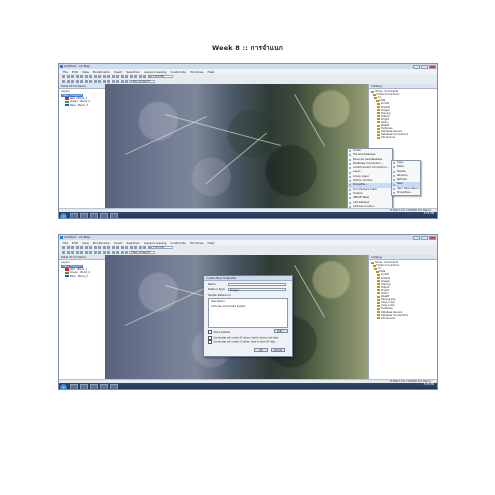  What do you see at coordinates (210, 342) in the screenshot?
I see `z-values-checkbox` at bounding box center [210, 342].